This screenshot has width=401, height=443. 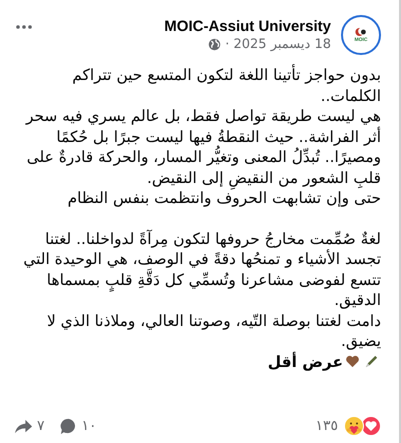 I want to click on post-text: بدون حواجز تأتينا اللغة لتكون المتسع حين تتراكم الكلمات.., so click(x=226, y=85).